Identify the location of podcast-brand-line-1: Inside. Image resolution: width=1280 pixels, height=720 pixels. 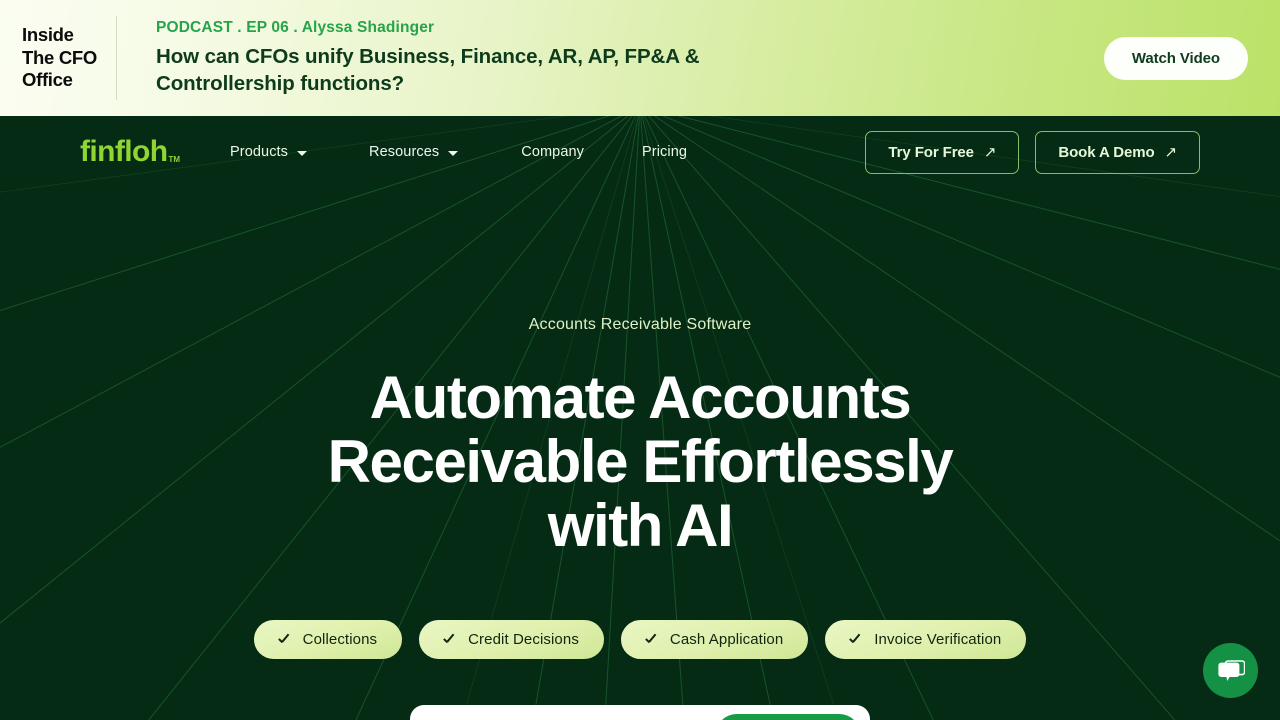
(48, 35).